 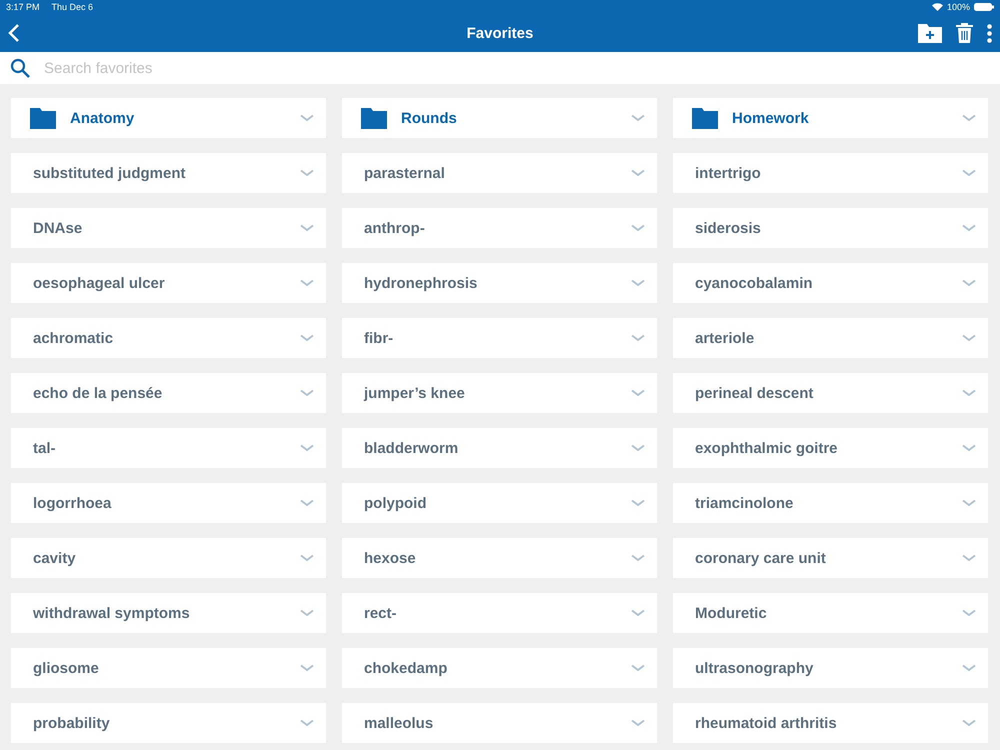 I want to click on search-field: Search favorites, so click(x=517, y=68).